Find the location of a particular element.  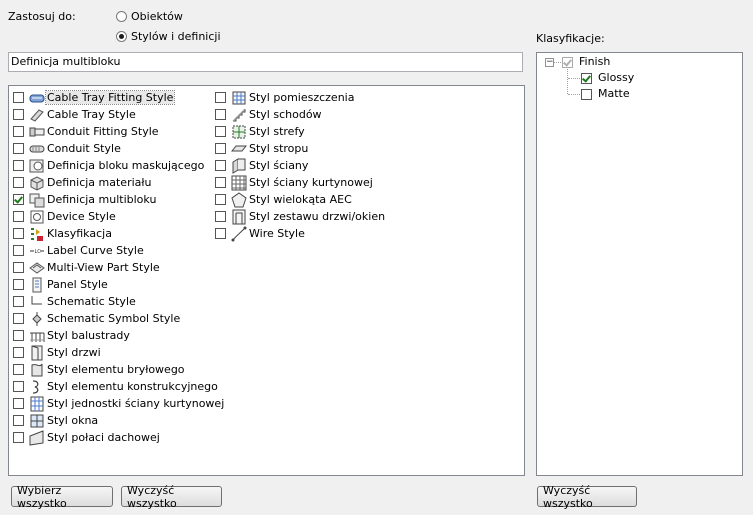

list-item: Styl połaci dachowej is located at coordinates (119, 437).